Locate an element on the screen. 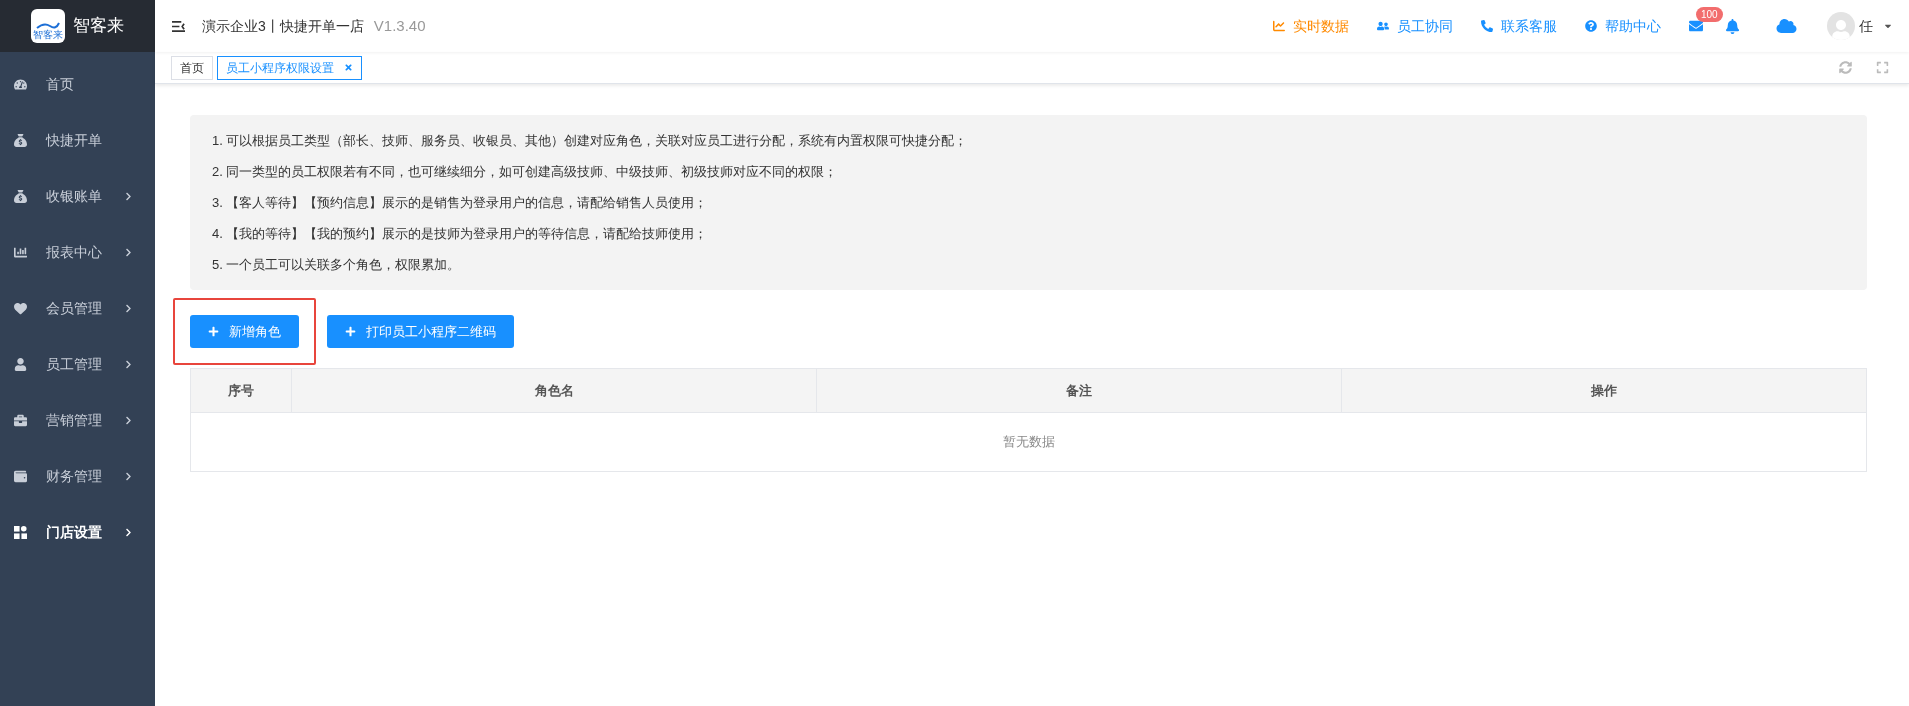 The height and width of the screenshot is (706, 1909). sidebar-item: 首页 is located at coordinates (77, 84).